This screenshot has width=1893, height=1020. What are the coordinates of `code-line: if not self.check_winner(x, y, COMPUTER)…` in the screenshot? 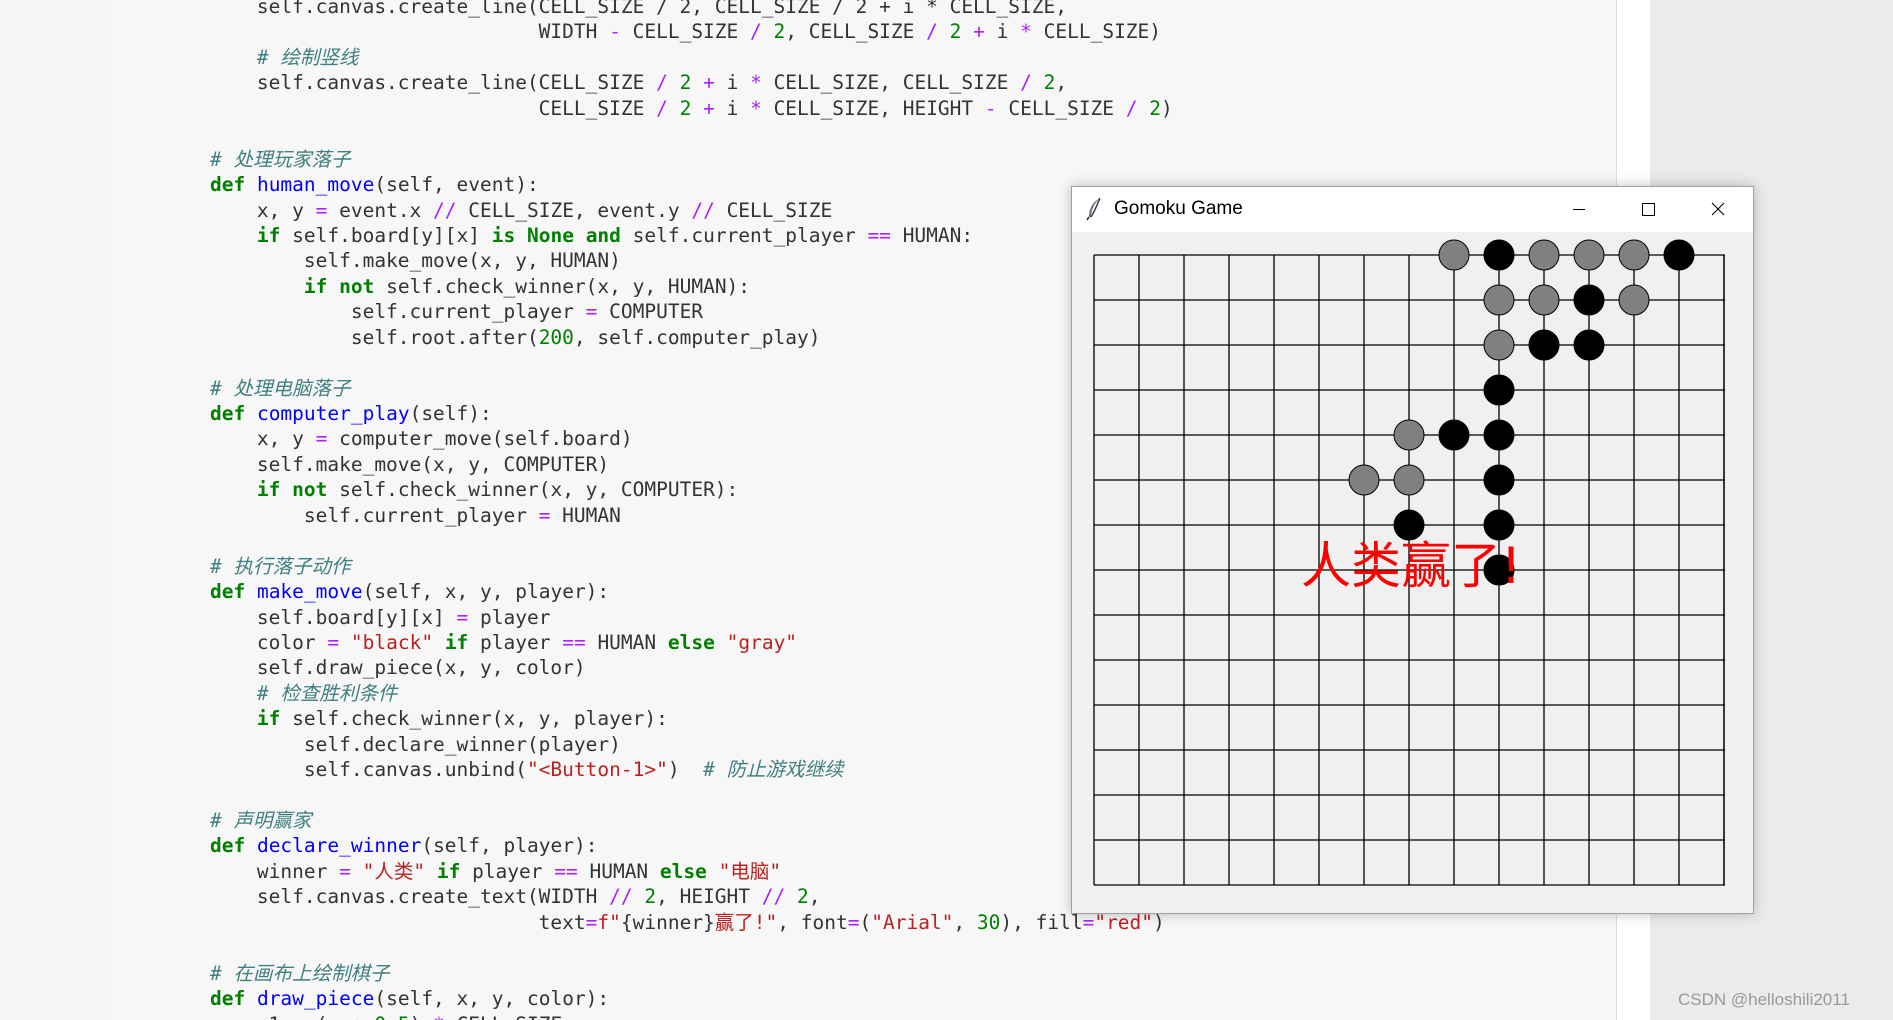 It's located at (497, 490).